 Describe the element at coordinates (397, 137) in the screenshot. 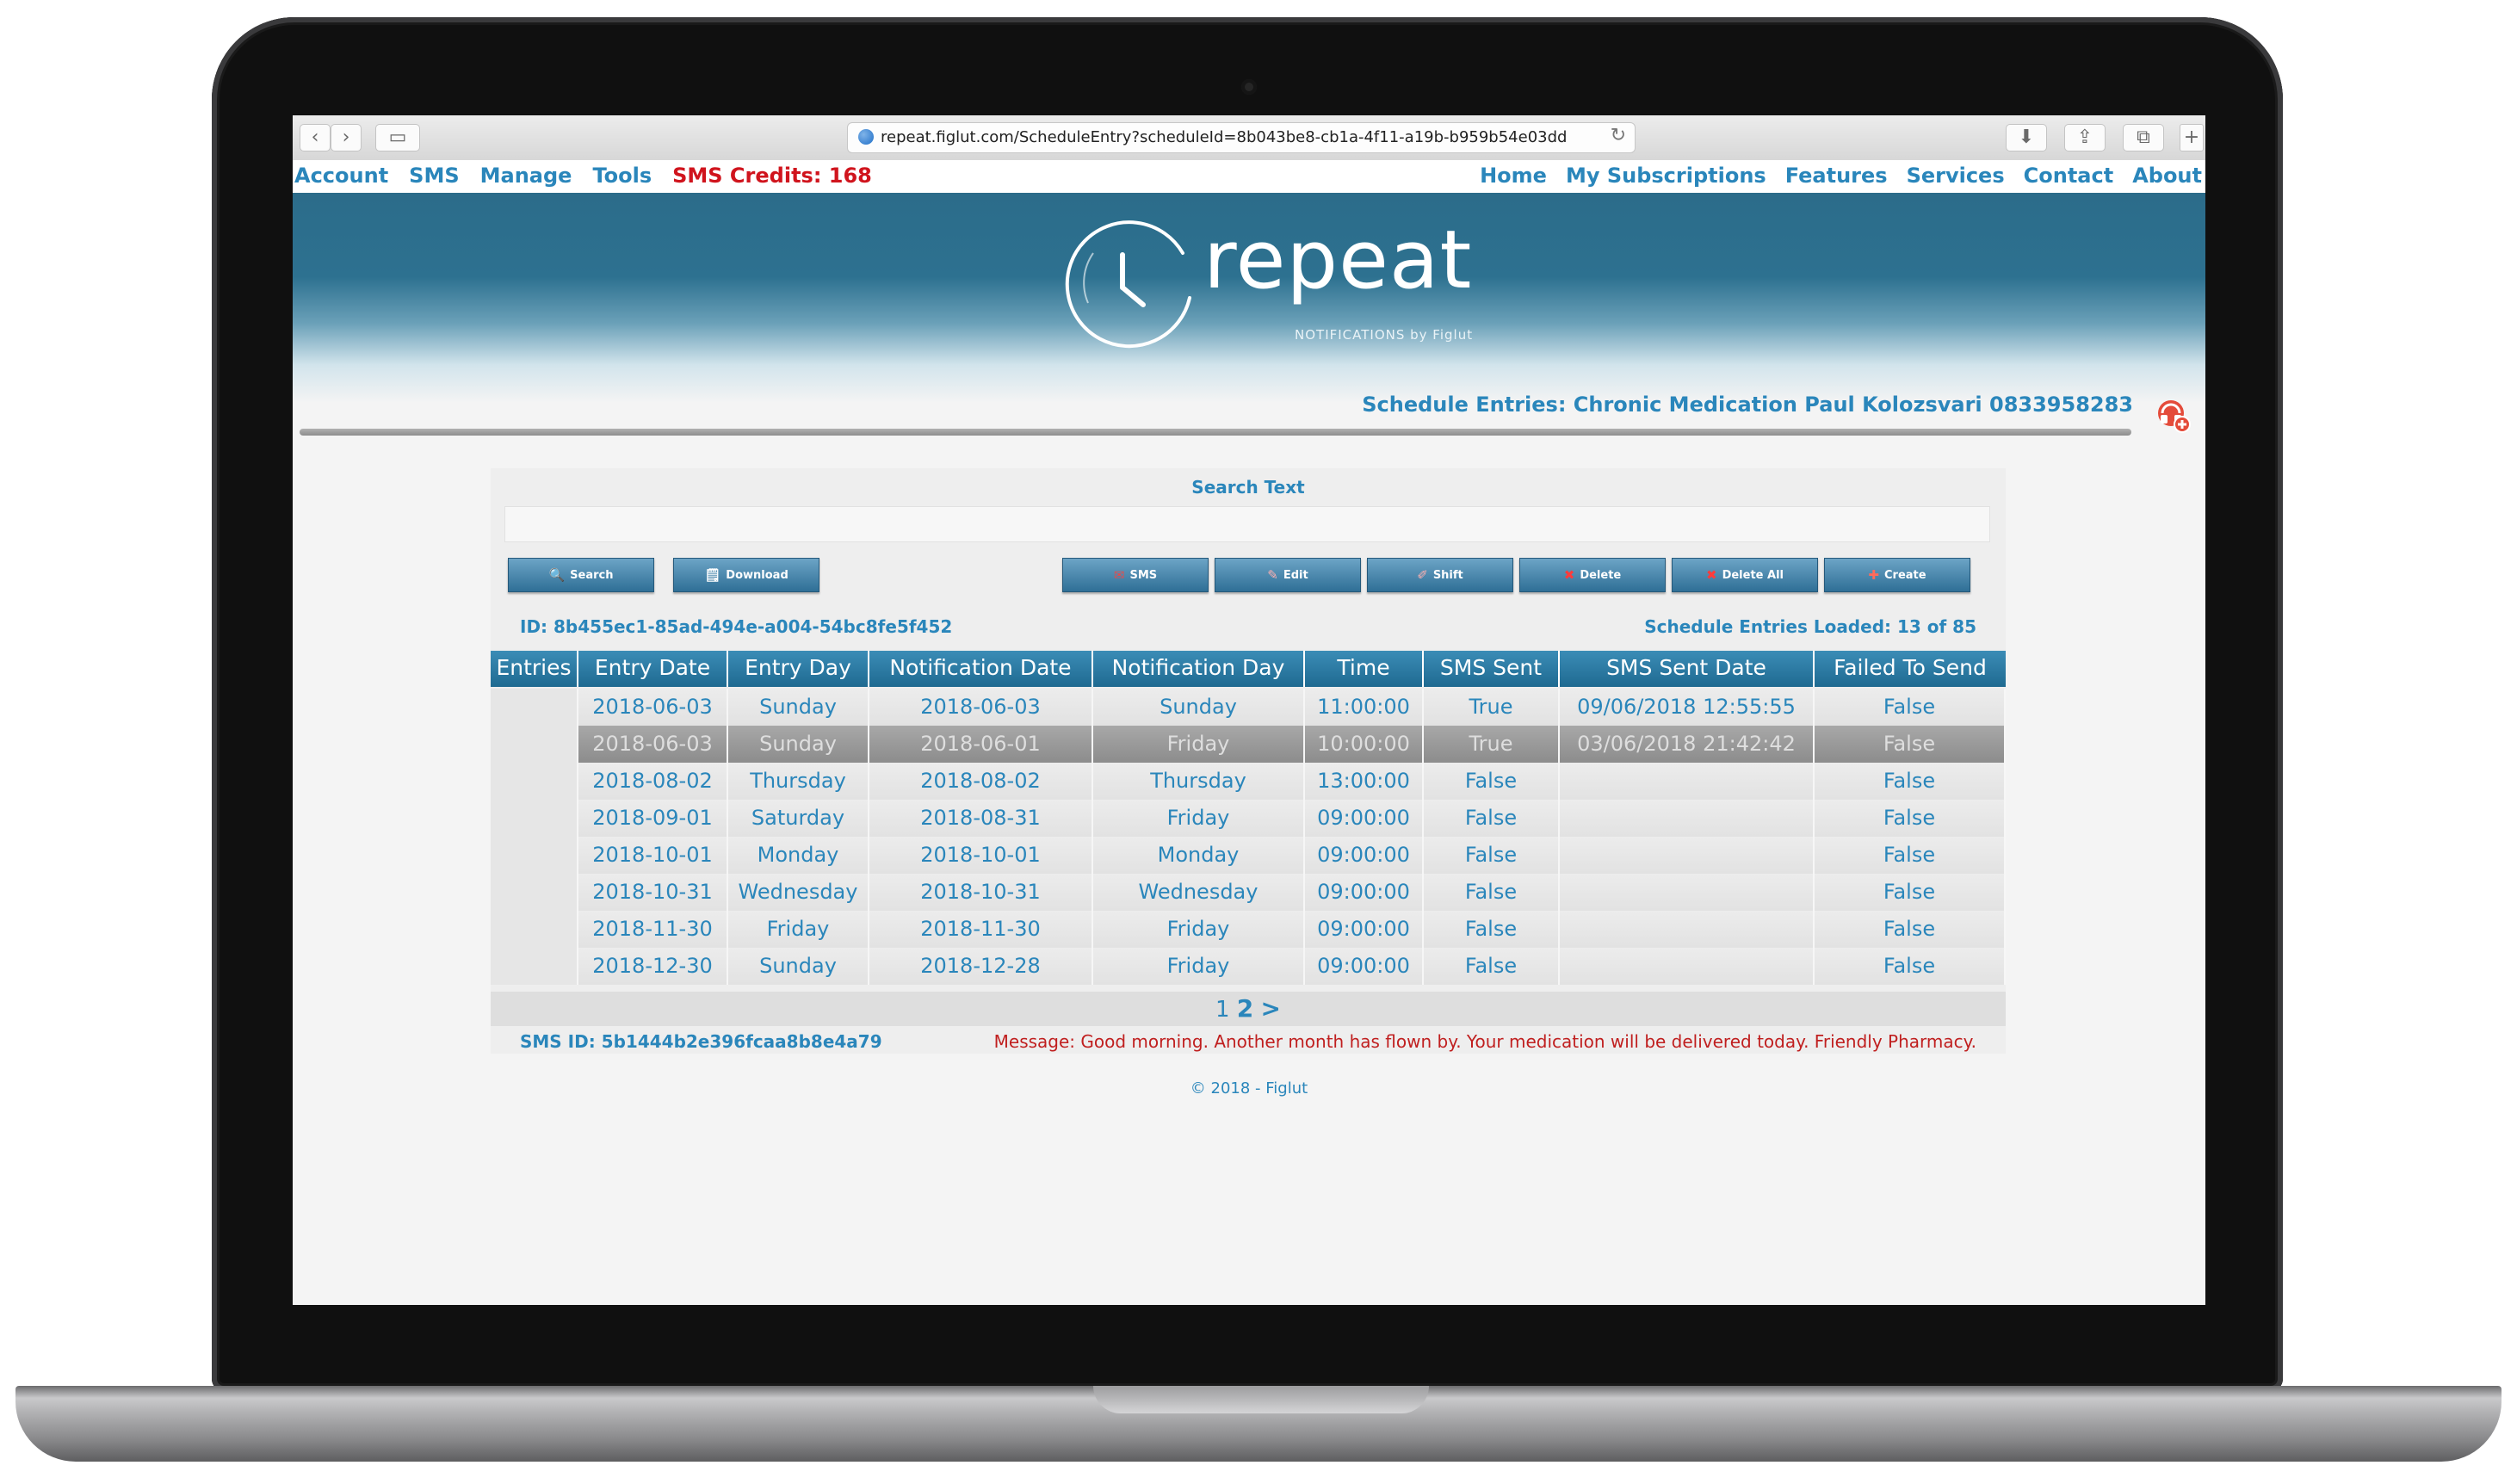

I see `sidebar-icon: ▭` at that location.